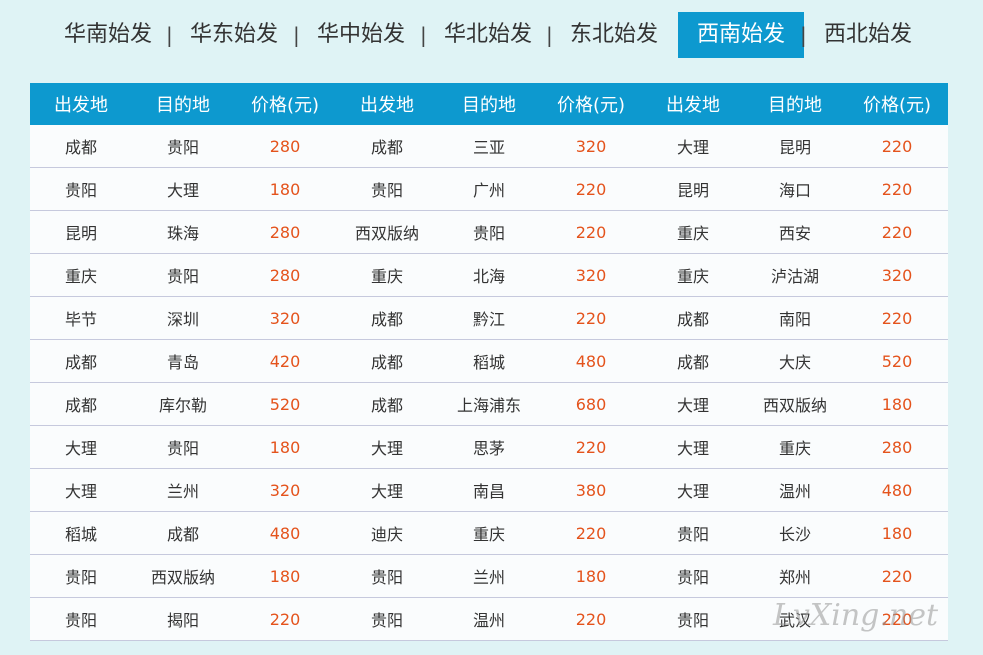  I want to click on tab-xibei: 西北始发, so click(868, 35).